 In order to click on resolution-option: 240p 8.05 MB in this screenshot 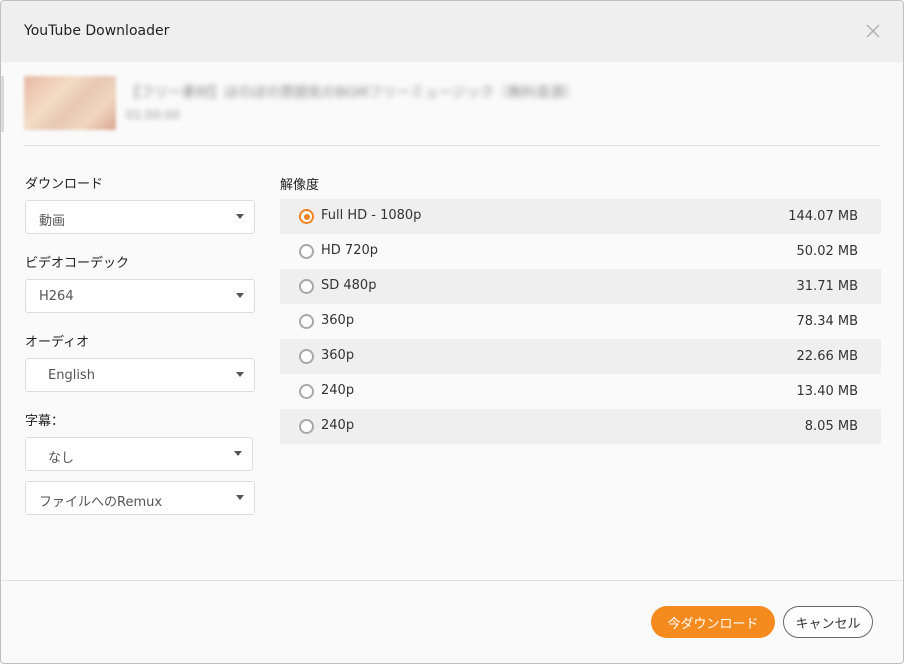, I will do `click(580, 426)`.